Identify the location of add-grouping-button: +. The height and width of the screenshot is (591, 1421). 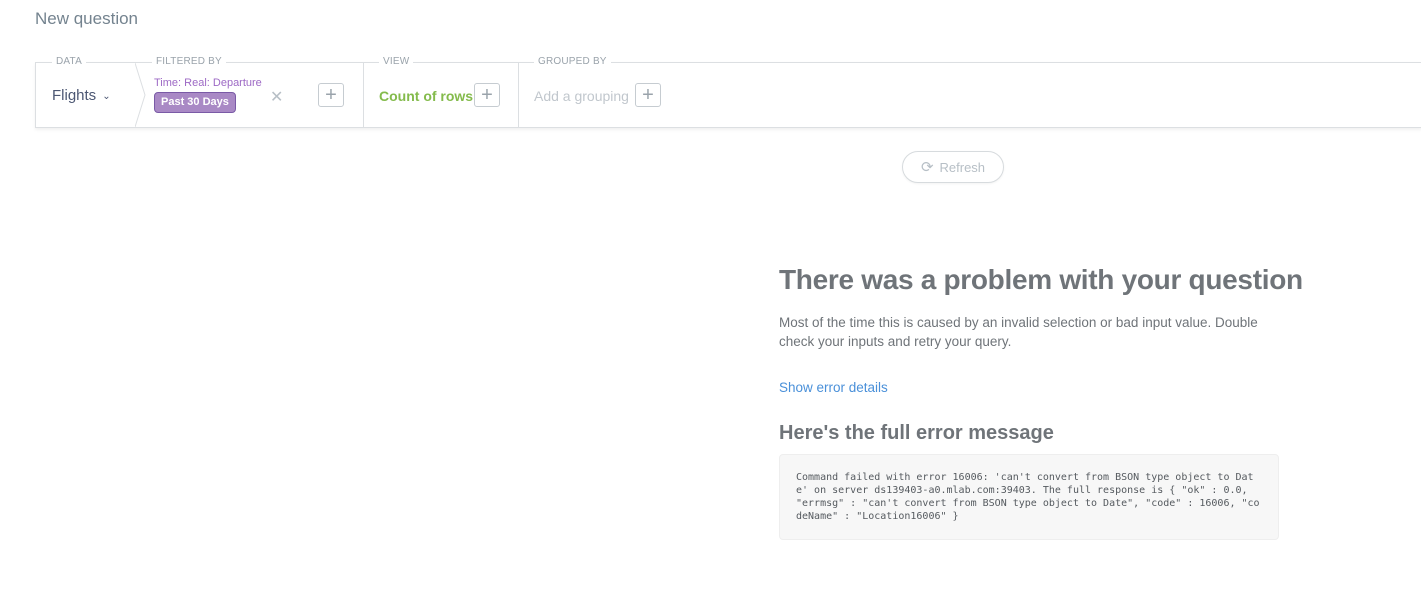
(648, 95).